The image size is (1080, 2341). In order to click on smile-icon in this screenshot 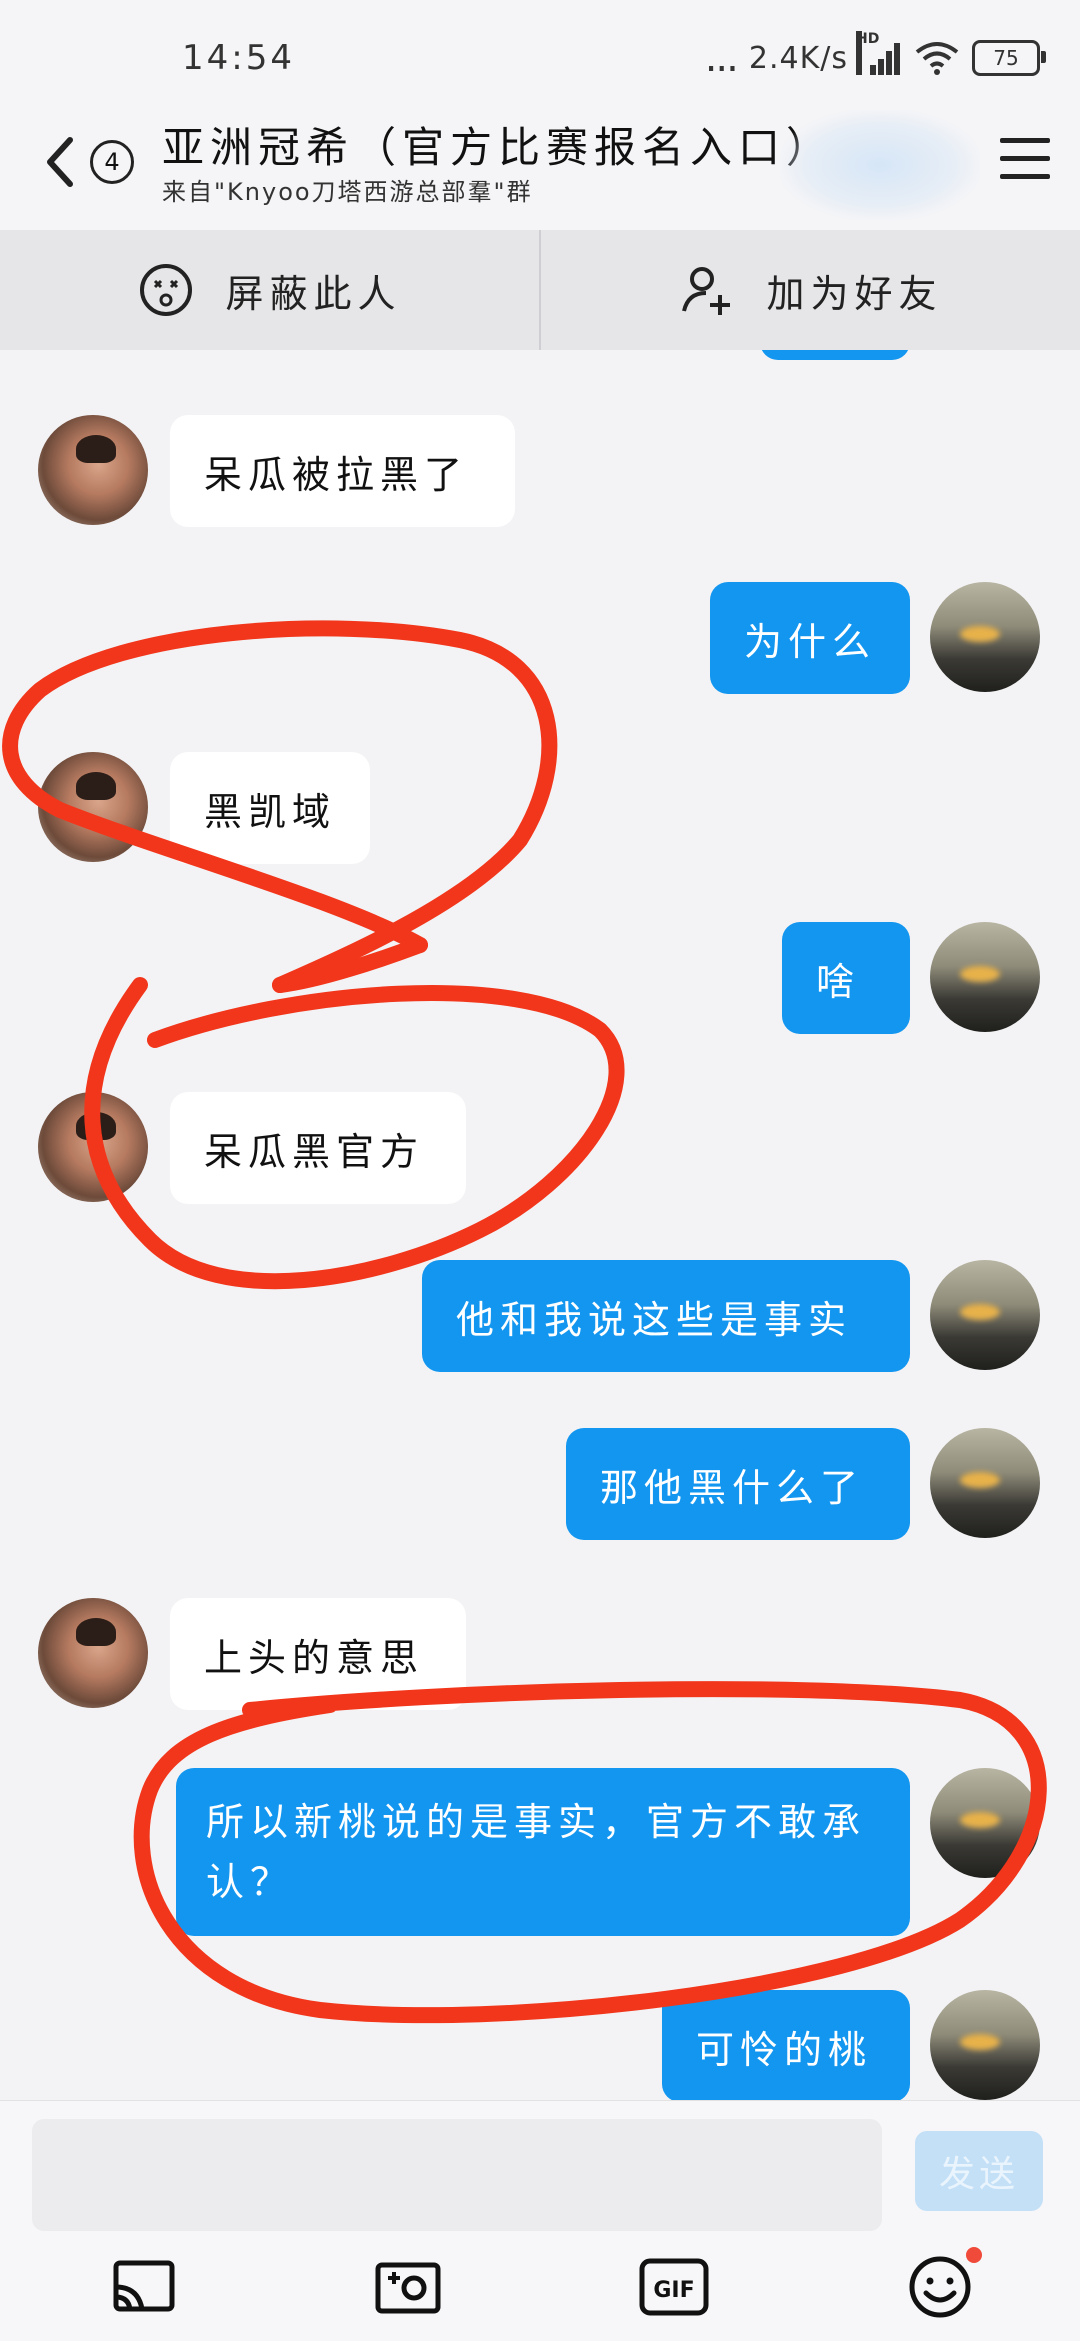, I will do `click(940, 2287)`.